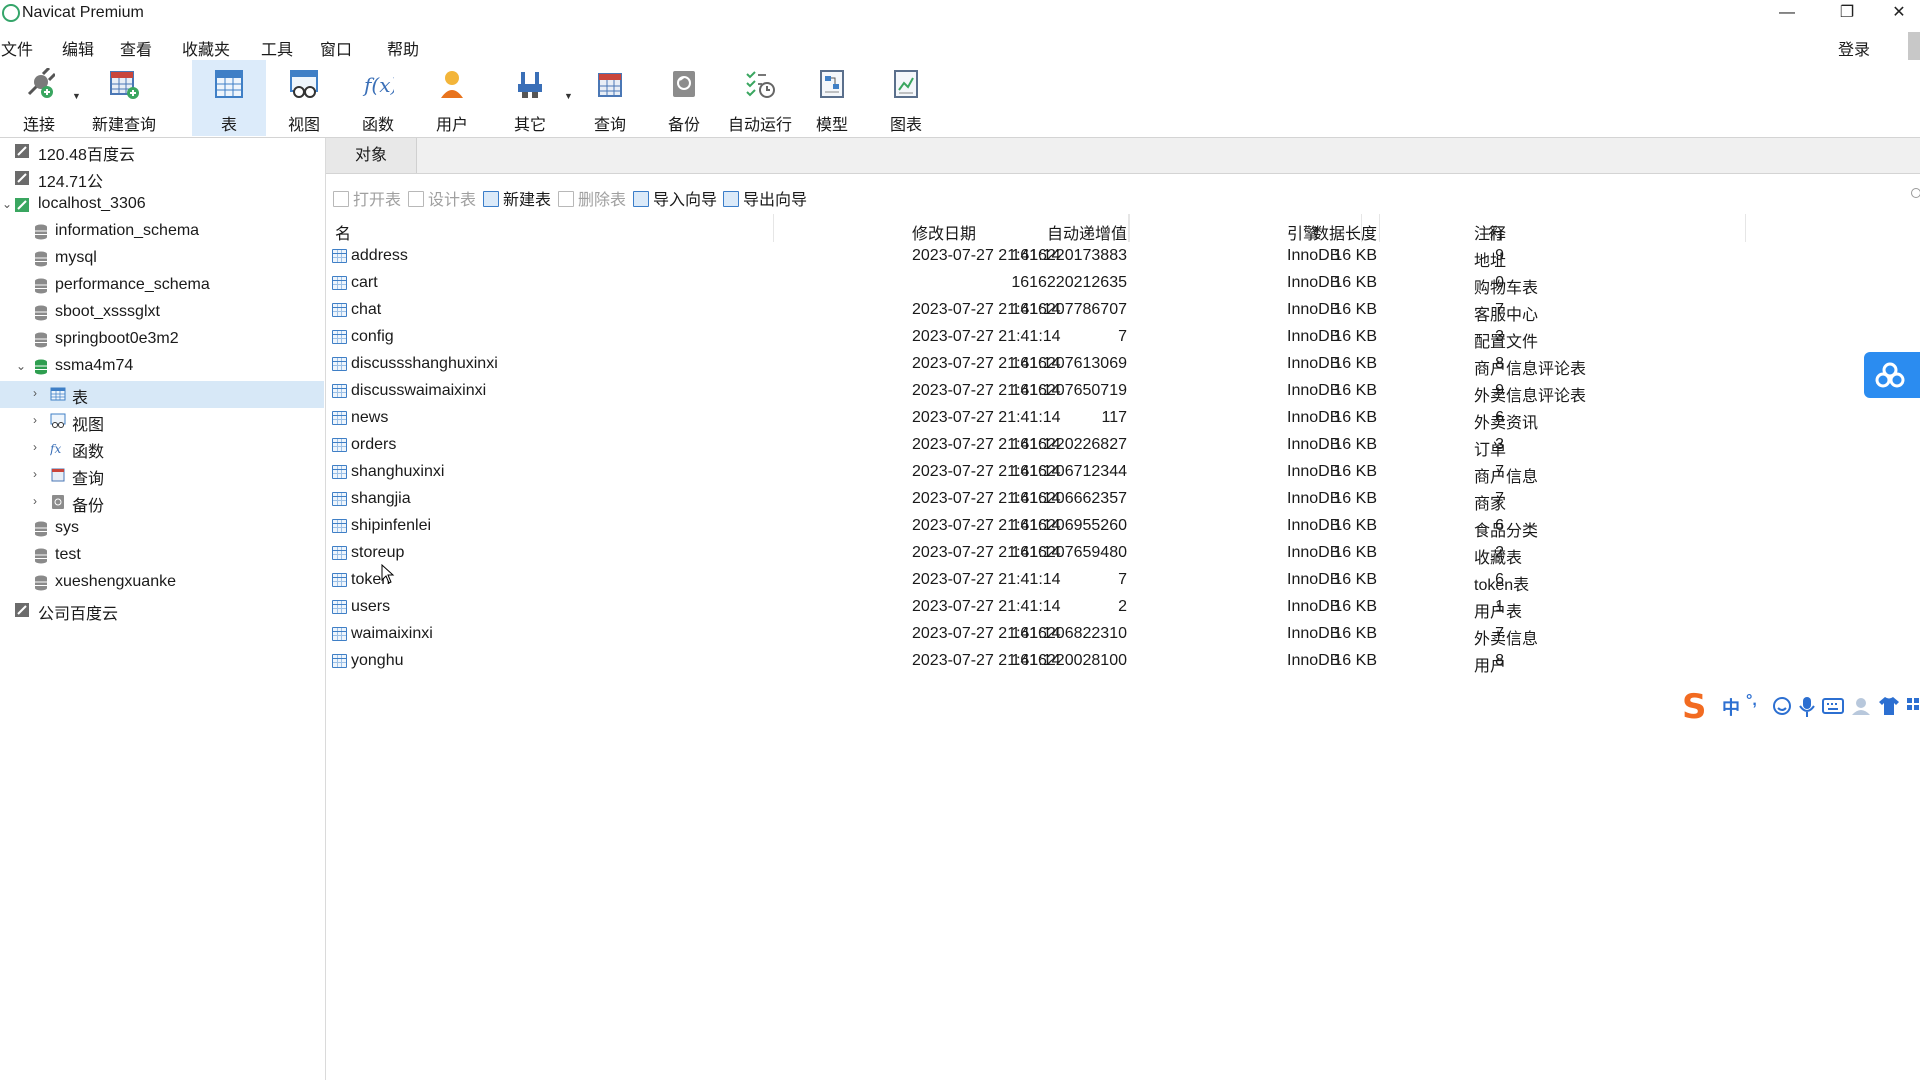  Describe the element at coordinates (491, 199) in the screenshot. I see `new-table-icon` at that location.